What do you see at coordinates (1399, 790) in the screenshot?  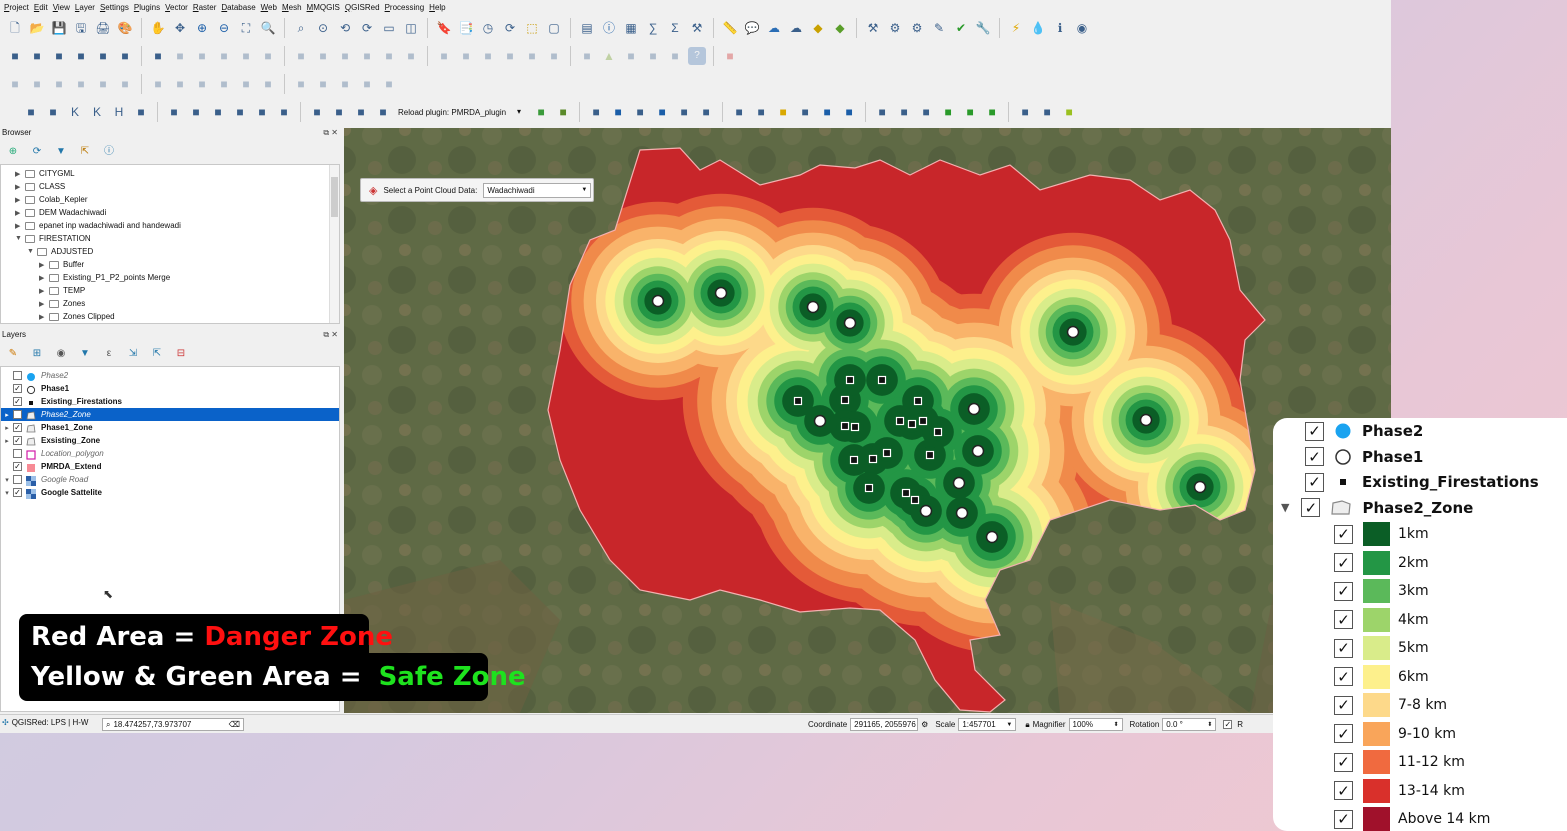 I see `legend-class-row: ✓ 13-14 km` at bounding box center [1399, 790].